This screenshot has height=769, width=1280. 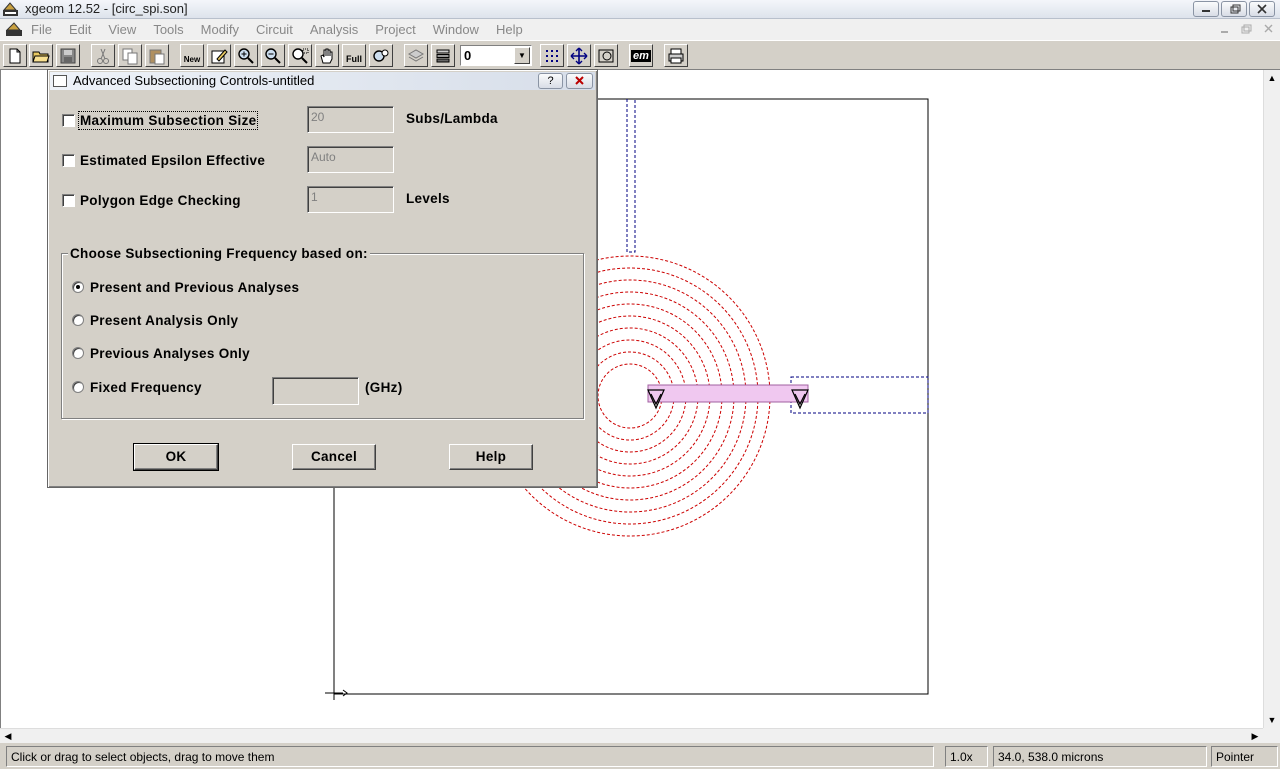 I want to click on radio-present-previous-button, so click(x=78, y=287).